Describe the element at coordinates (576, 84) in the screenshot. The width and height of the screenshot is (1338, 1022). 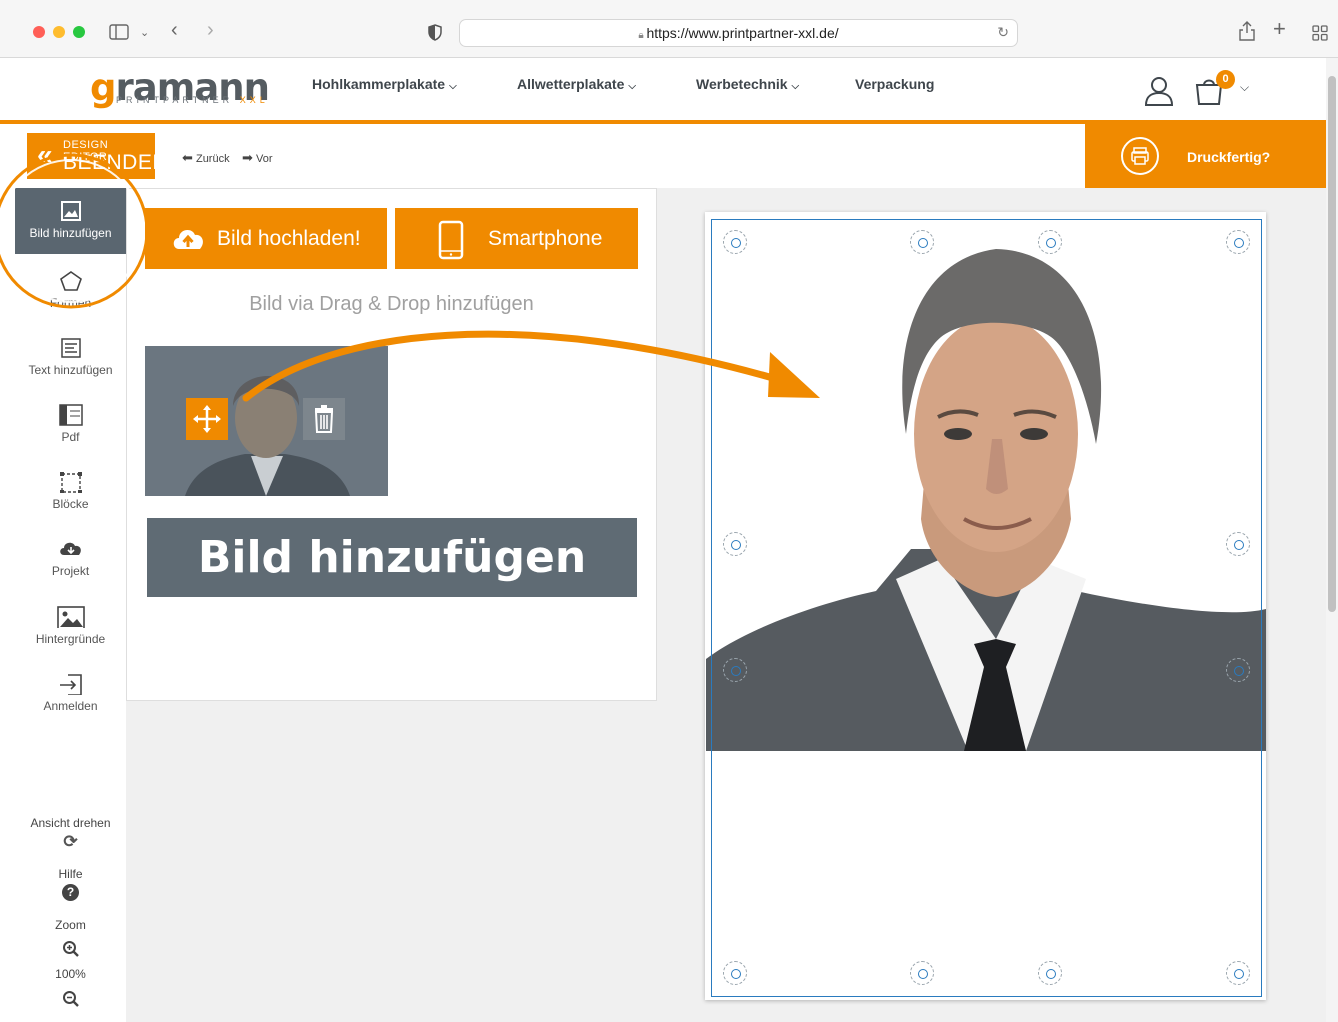
I see `nav-allwetterplakate: Allwetterplakate ⌵` at that location.